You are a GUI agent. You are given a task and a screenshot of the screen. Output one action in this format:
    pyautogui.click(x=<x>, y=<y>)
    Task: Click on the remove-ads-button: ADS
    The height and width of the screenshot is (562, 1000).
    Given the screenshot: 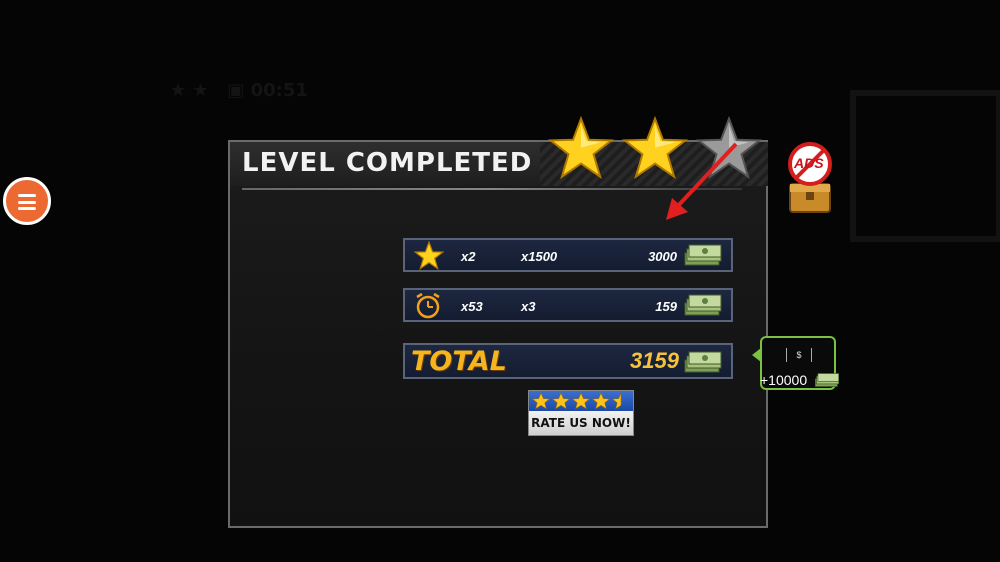 What is the action you would take?
    pyautogui.click(x=810, y=178)
    